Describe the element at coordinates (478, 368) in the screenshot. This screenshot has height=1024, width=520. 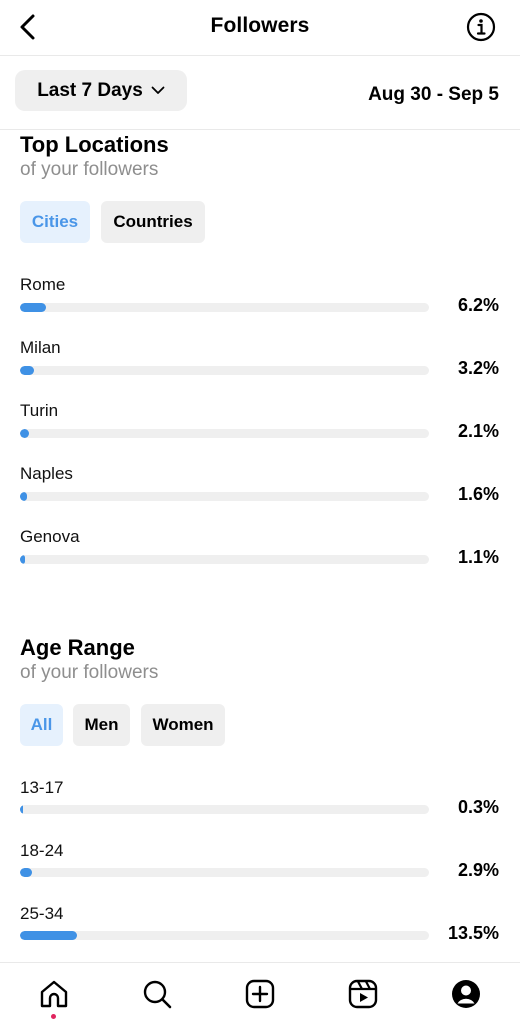
I see `location-percent: 3.2%` at that location.